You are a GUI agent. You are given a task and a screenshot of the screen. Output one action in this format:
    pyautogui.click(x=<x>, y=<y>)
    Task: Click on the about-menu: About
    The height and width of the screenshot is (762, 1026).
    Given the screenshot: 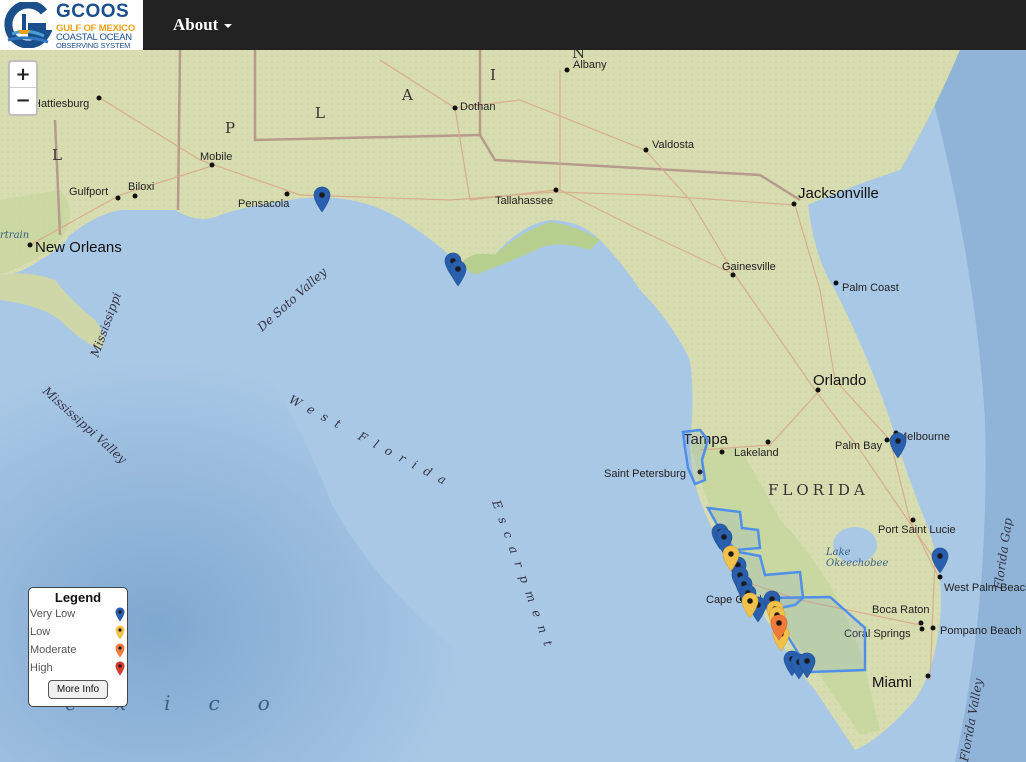 What is the action you would take?
    pyautogui.click(x=203, y=25)
    